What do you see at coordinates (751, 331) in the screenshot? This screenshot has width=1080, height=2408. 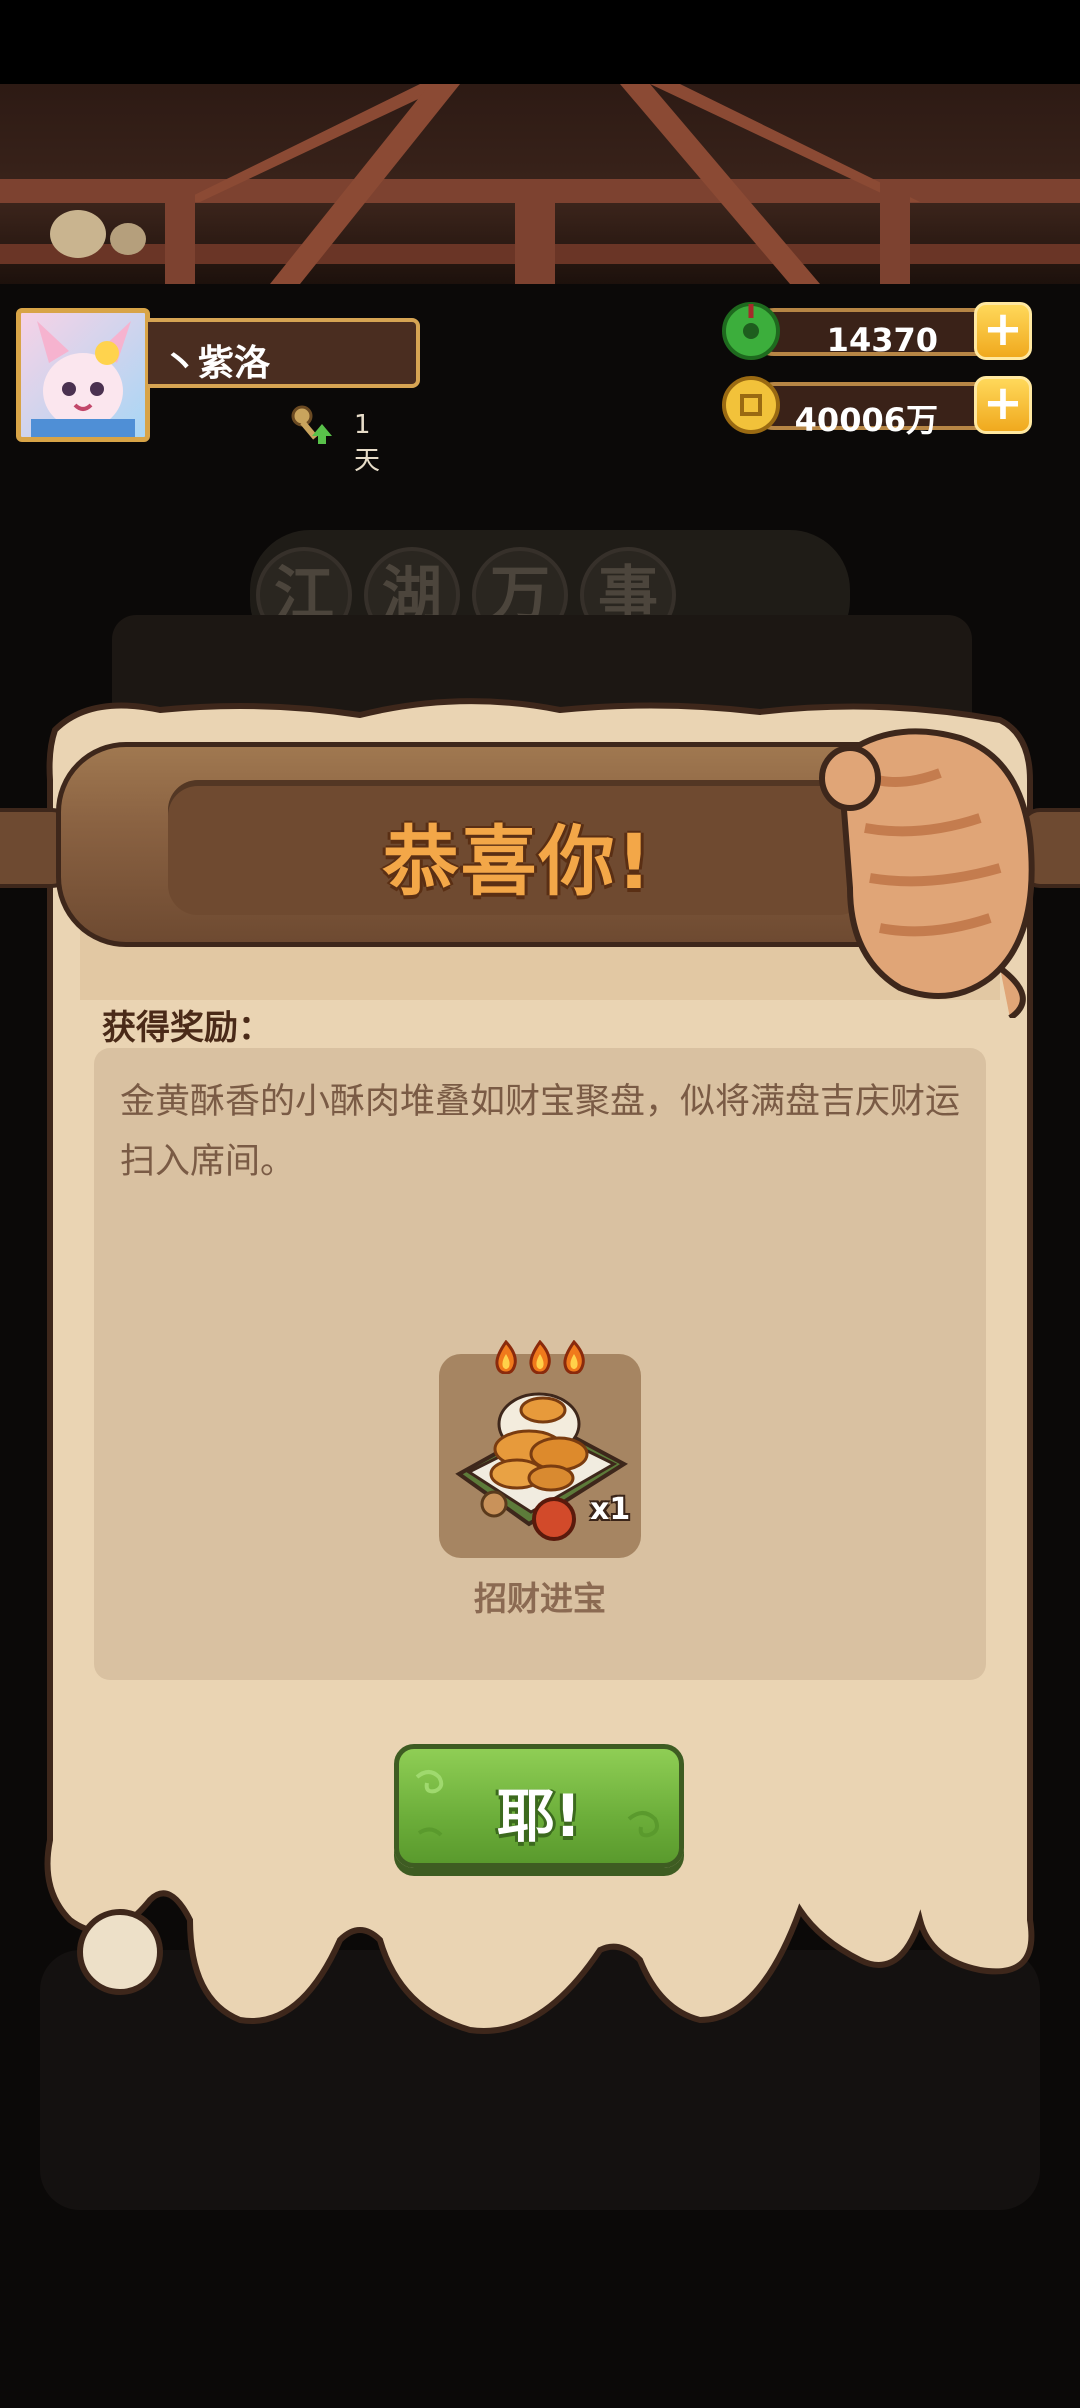 I see `jade-coin-icon` at bounding box center [751, 331].